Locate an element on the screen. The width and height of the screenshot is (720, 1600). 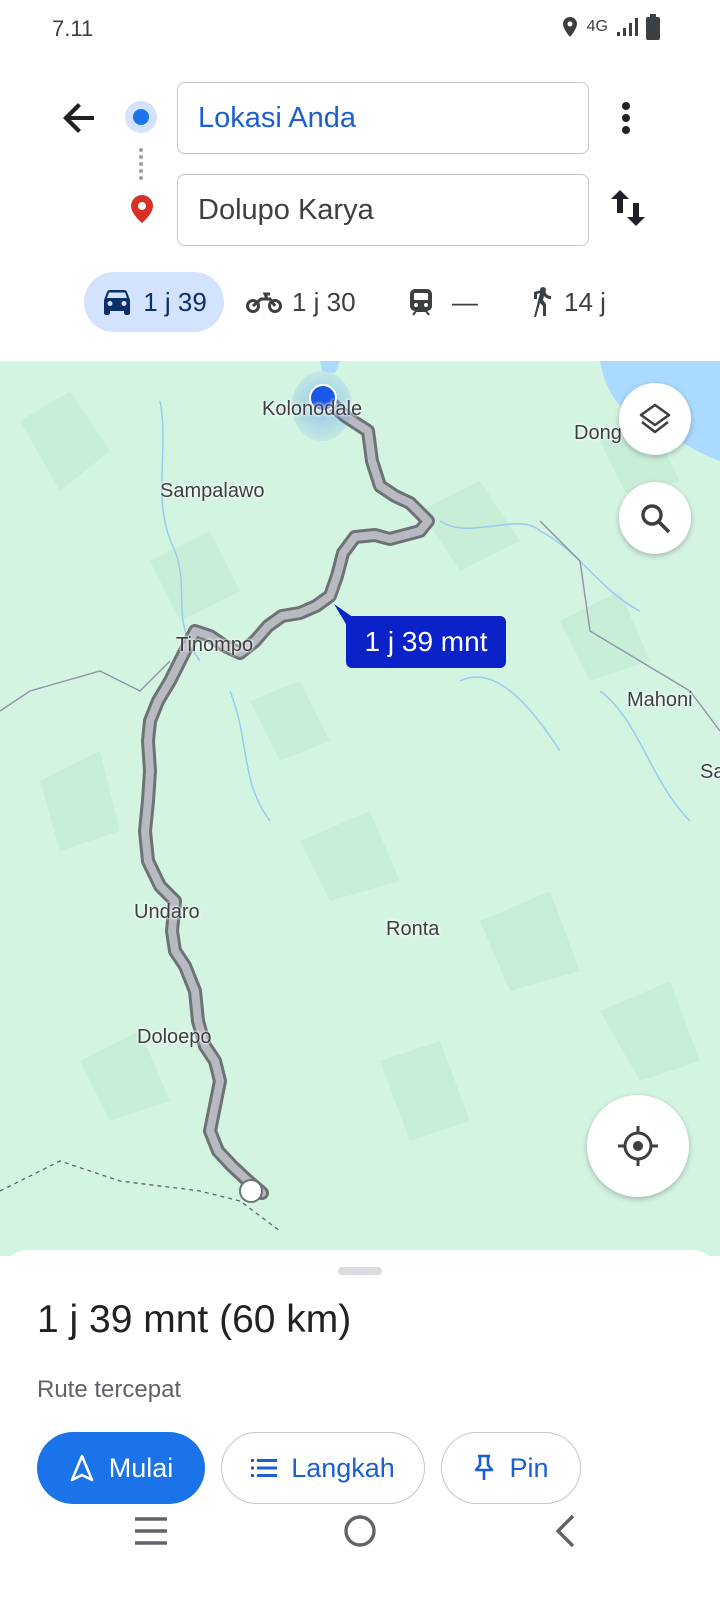
origin-field: Lokasi Anda is located at coordinates (383, 118).